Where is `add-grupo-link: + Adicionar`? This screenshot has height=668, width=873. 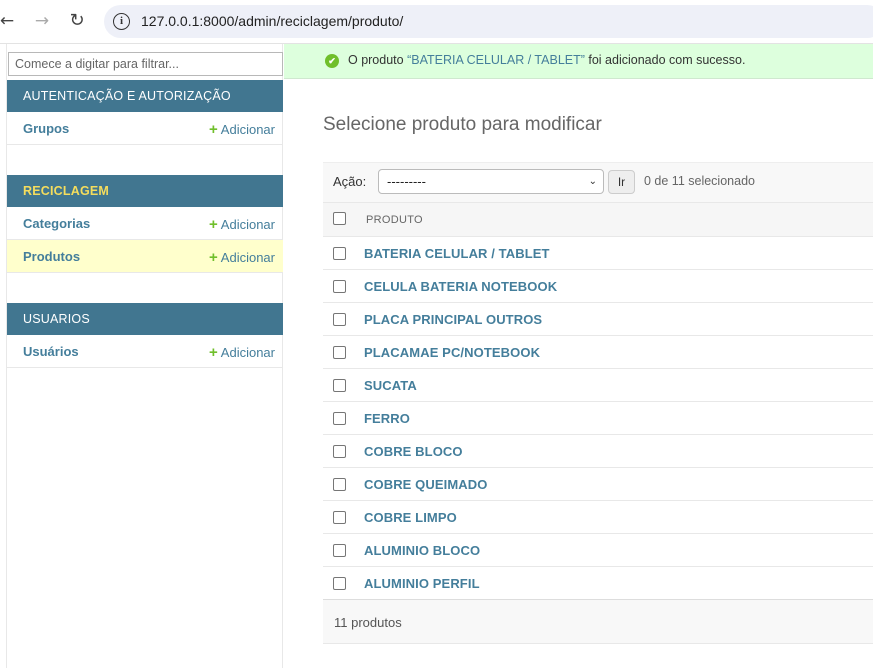 add-grupo-link: + Adicionar is located at coordinates (242, 129).